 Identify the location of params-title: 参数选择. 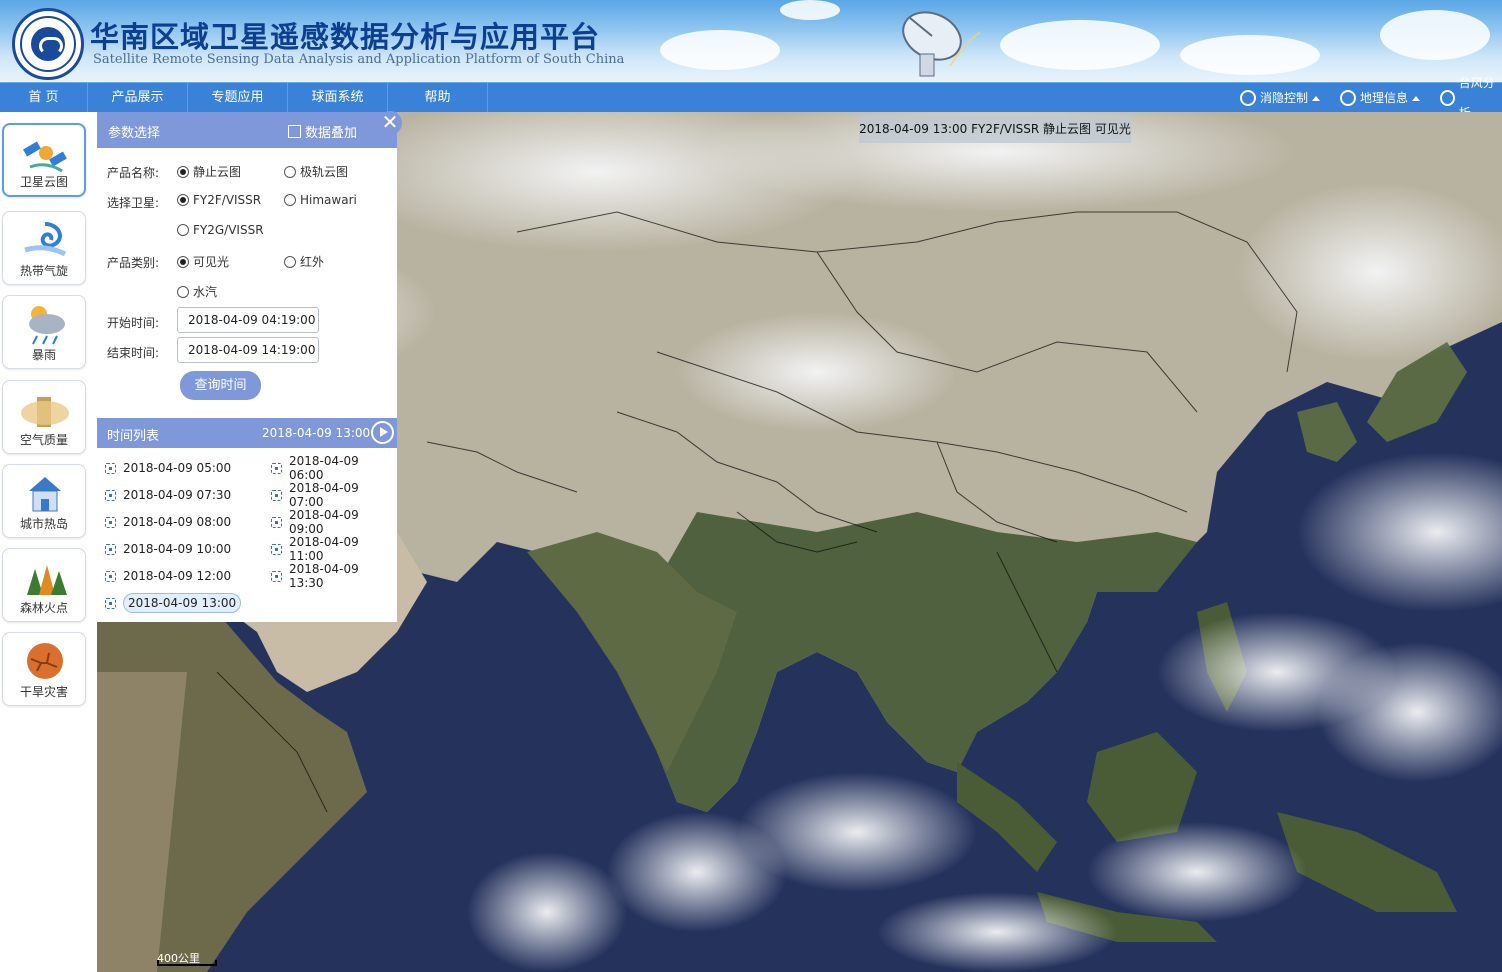
(134, 133).